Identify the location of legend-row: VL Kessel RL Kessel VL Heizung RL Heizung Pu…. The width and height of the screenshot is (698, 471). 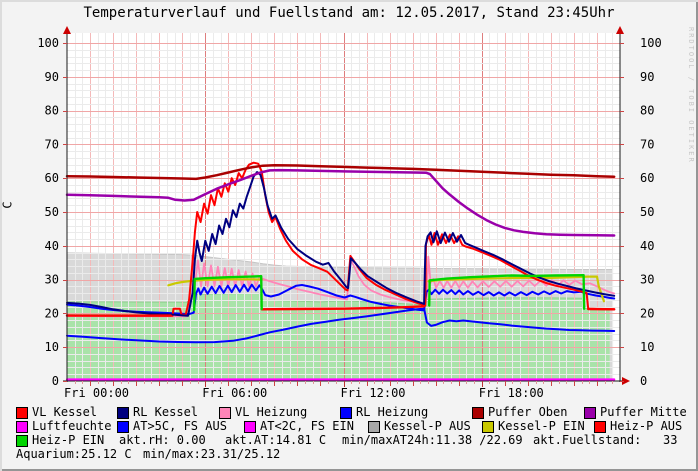
(349, 413).